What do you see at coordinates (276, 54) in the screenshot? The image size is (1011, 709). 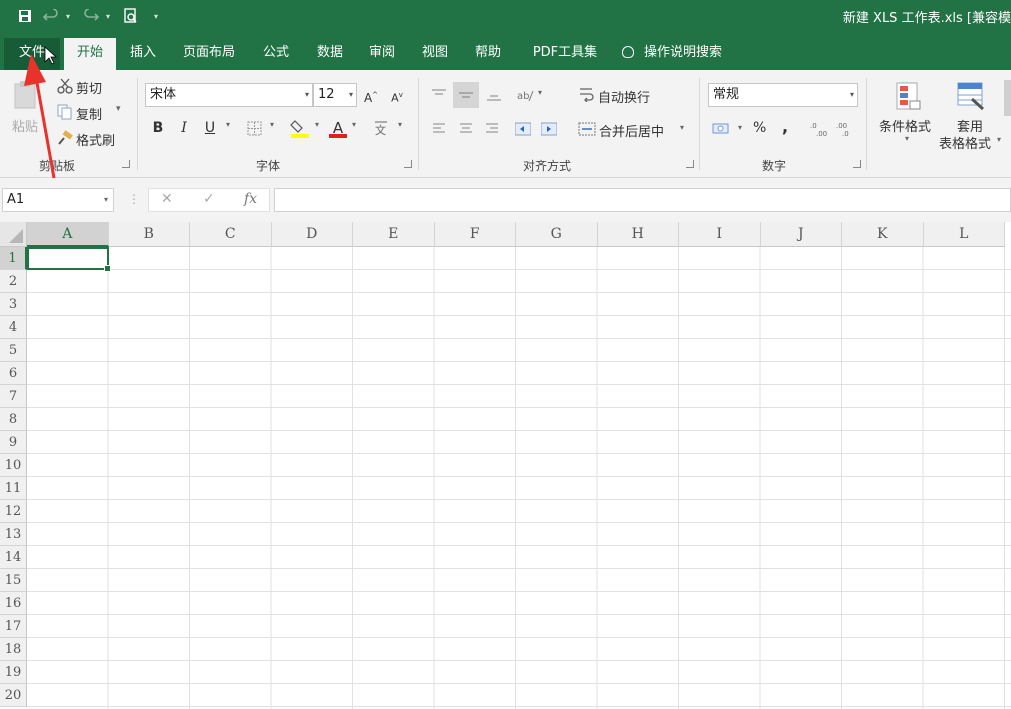 I see `tab-formulas: 公式` at bounding box center [276, 54].